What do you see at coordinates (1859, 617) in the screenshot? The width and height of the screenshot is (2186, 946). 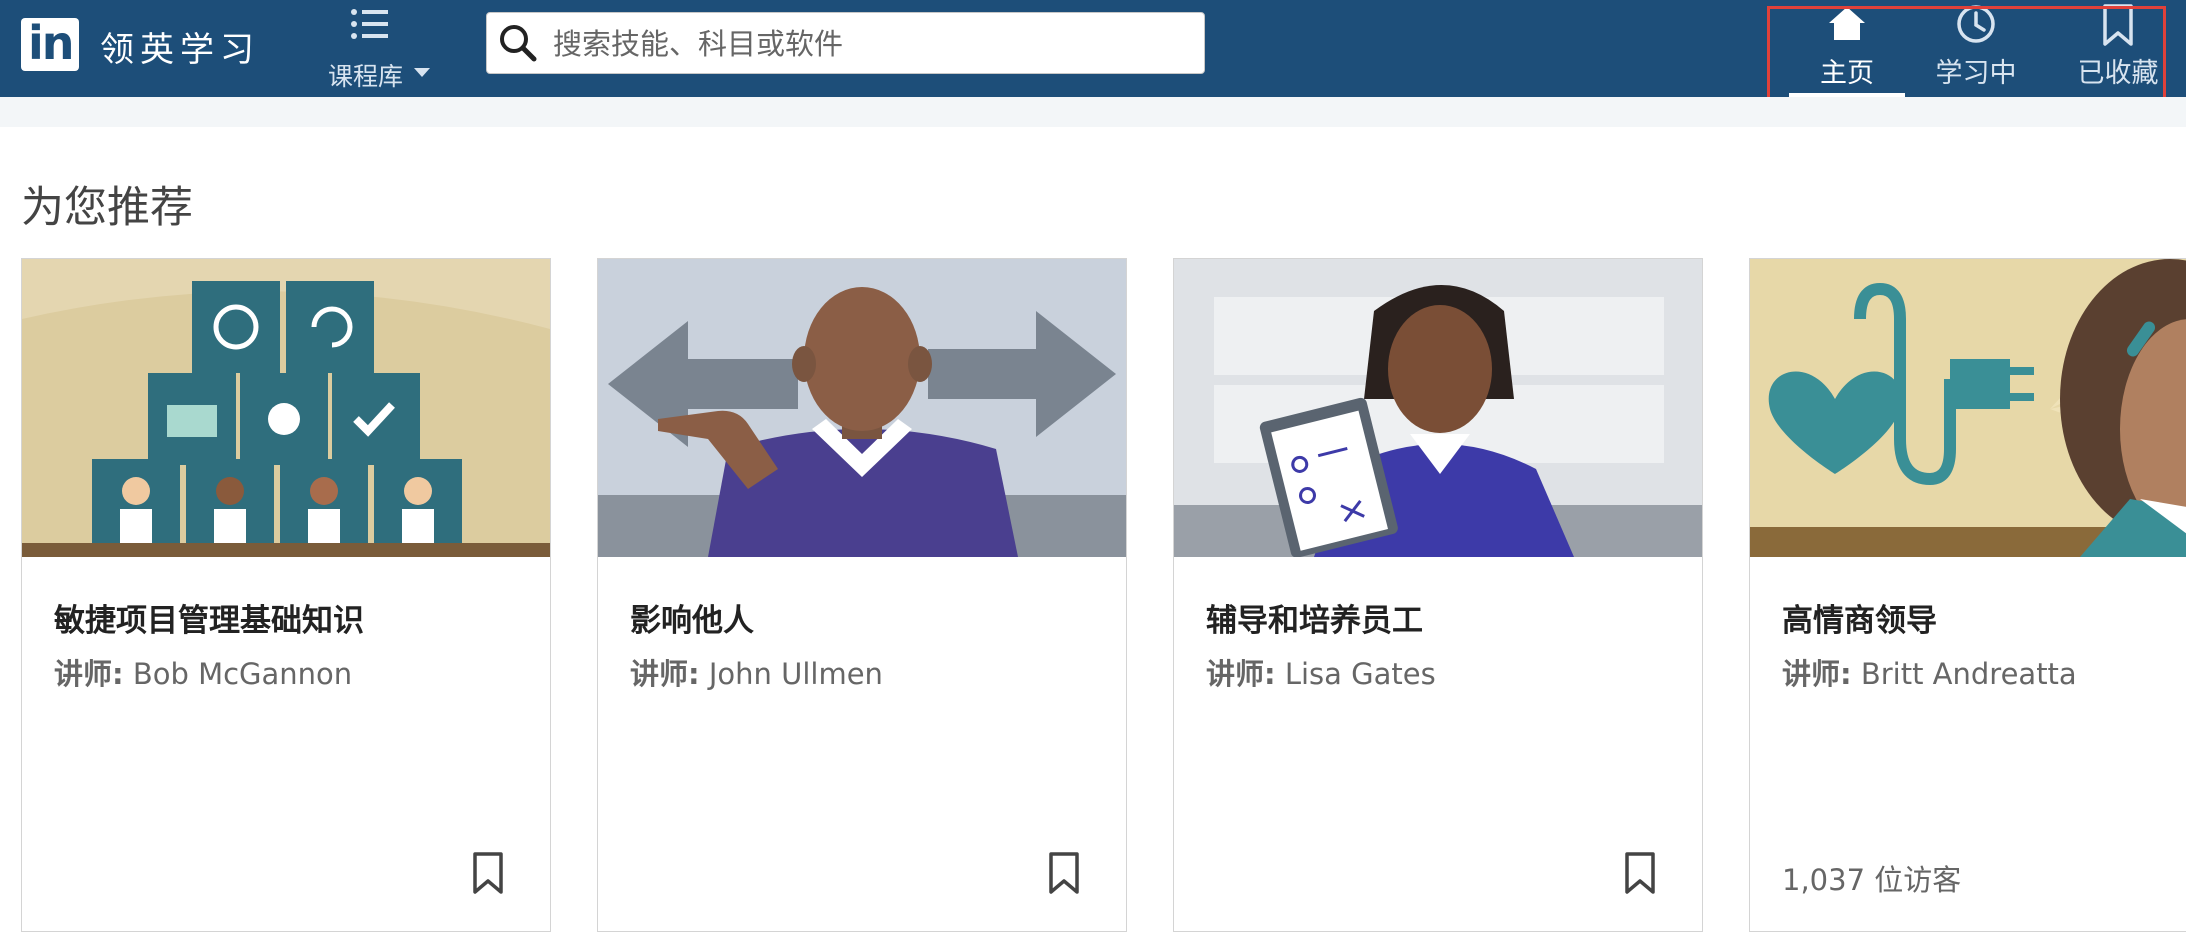 I see `course-title: 高情商领导` at bounding box center [1859, 617].